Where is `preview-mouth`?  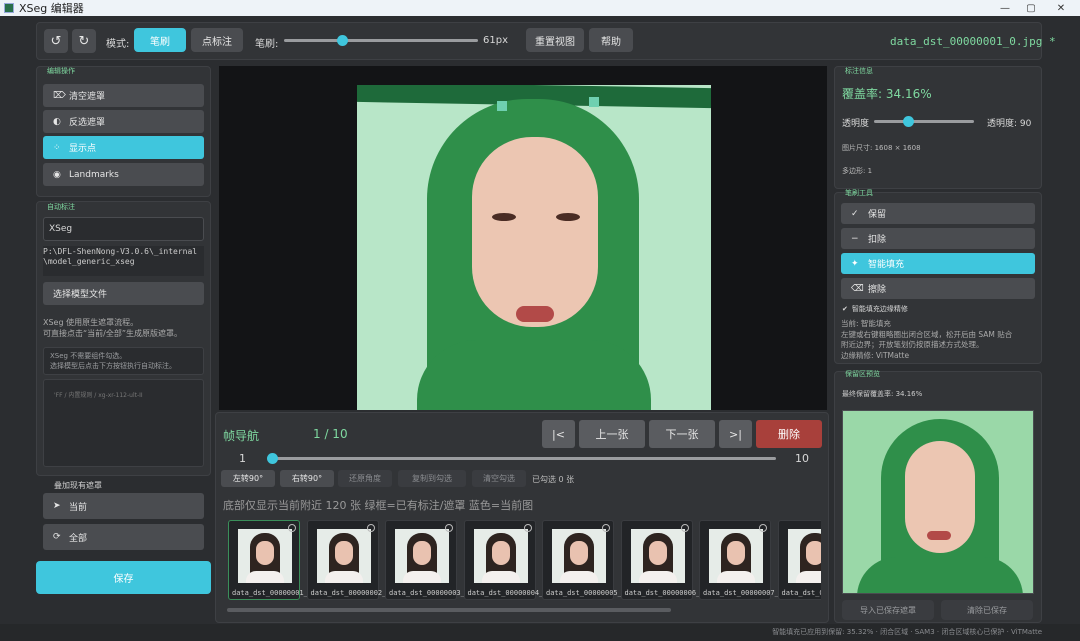 preview-mouth is located at coordinates (939, 535).